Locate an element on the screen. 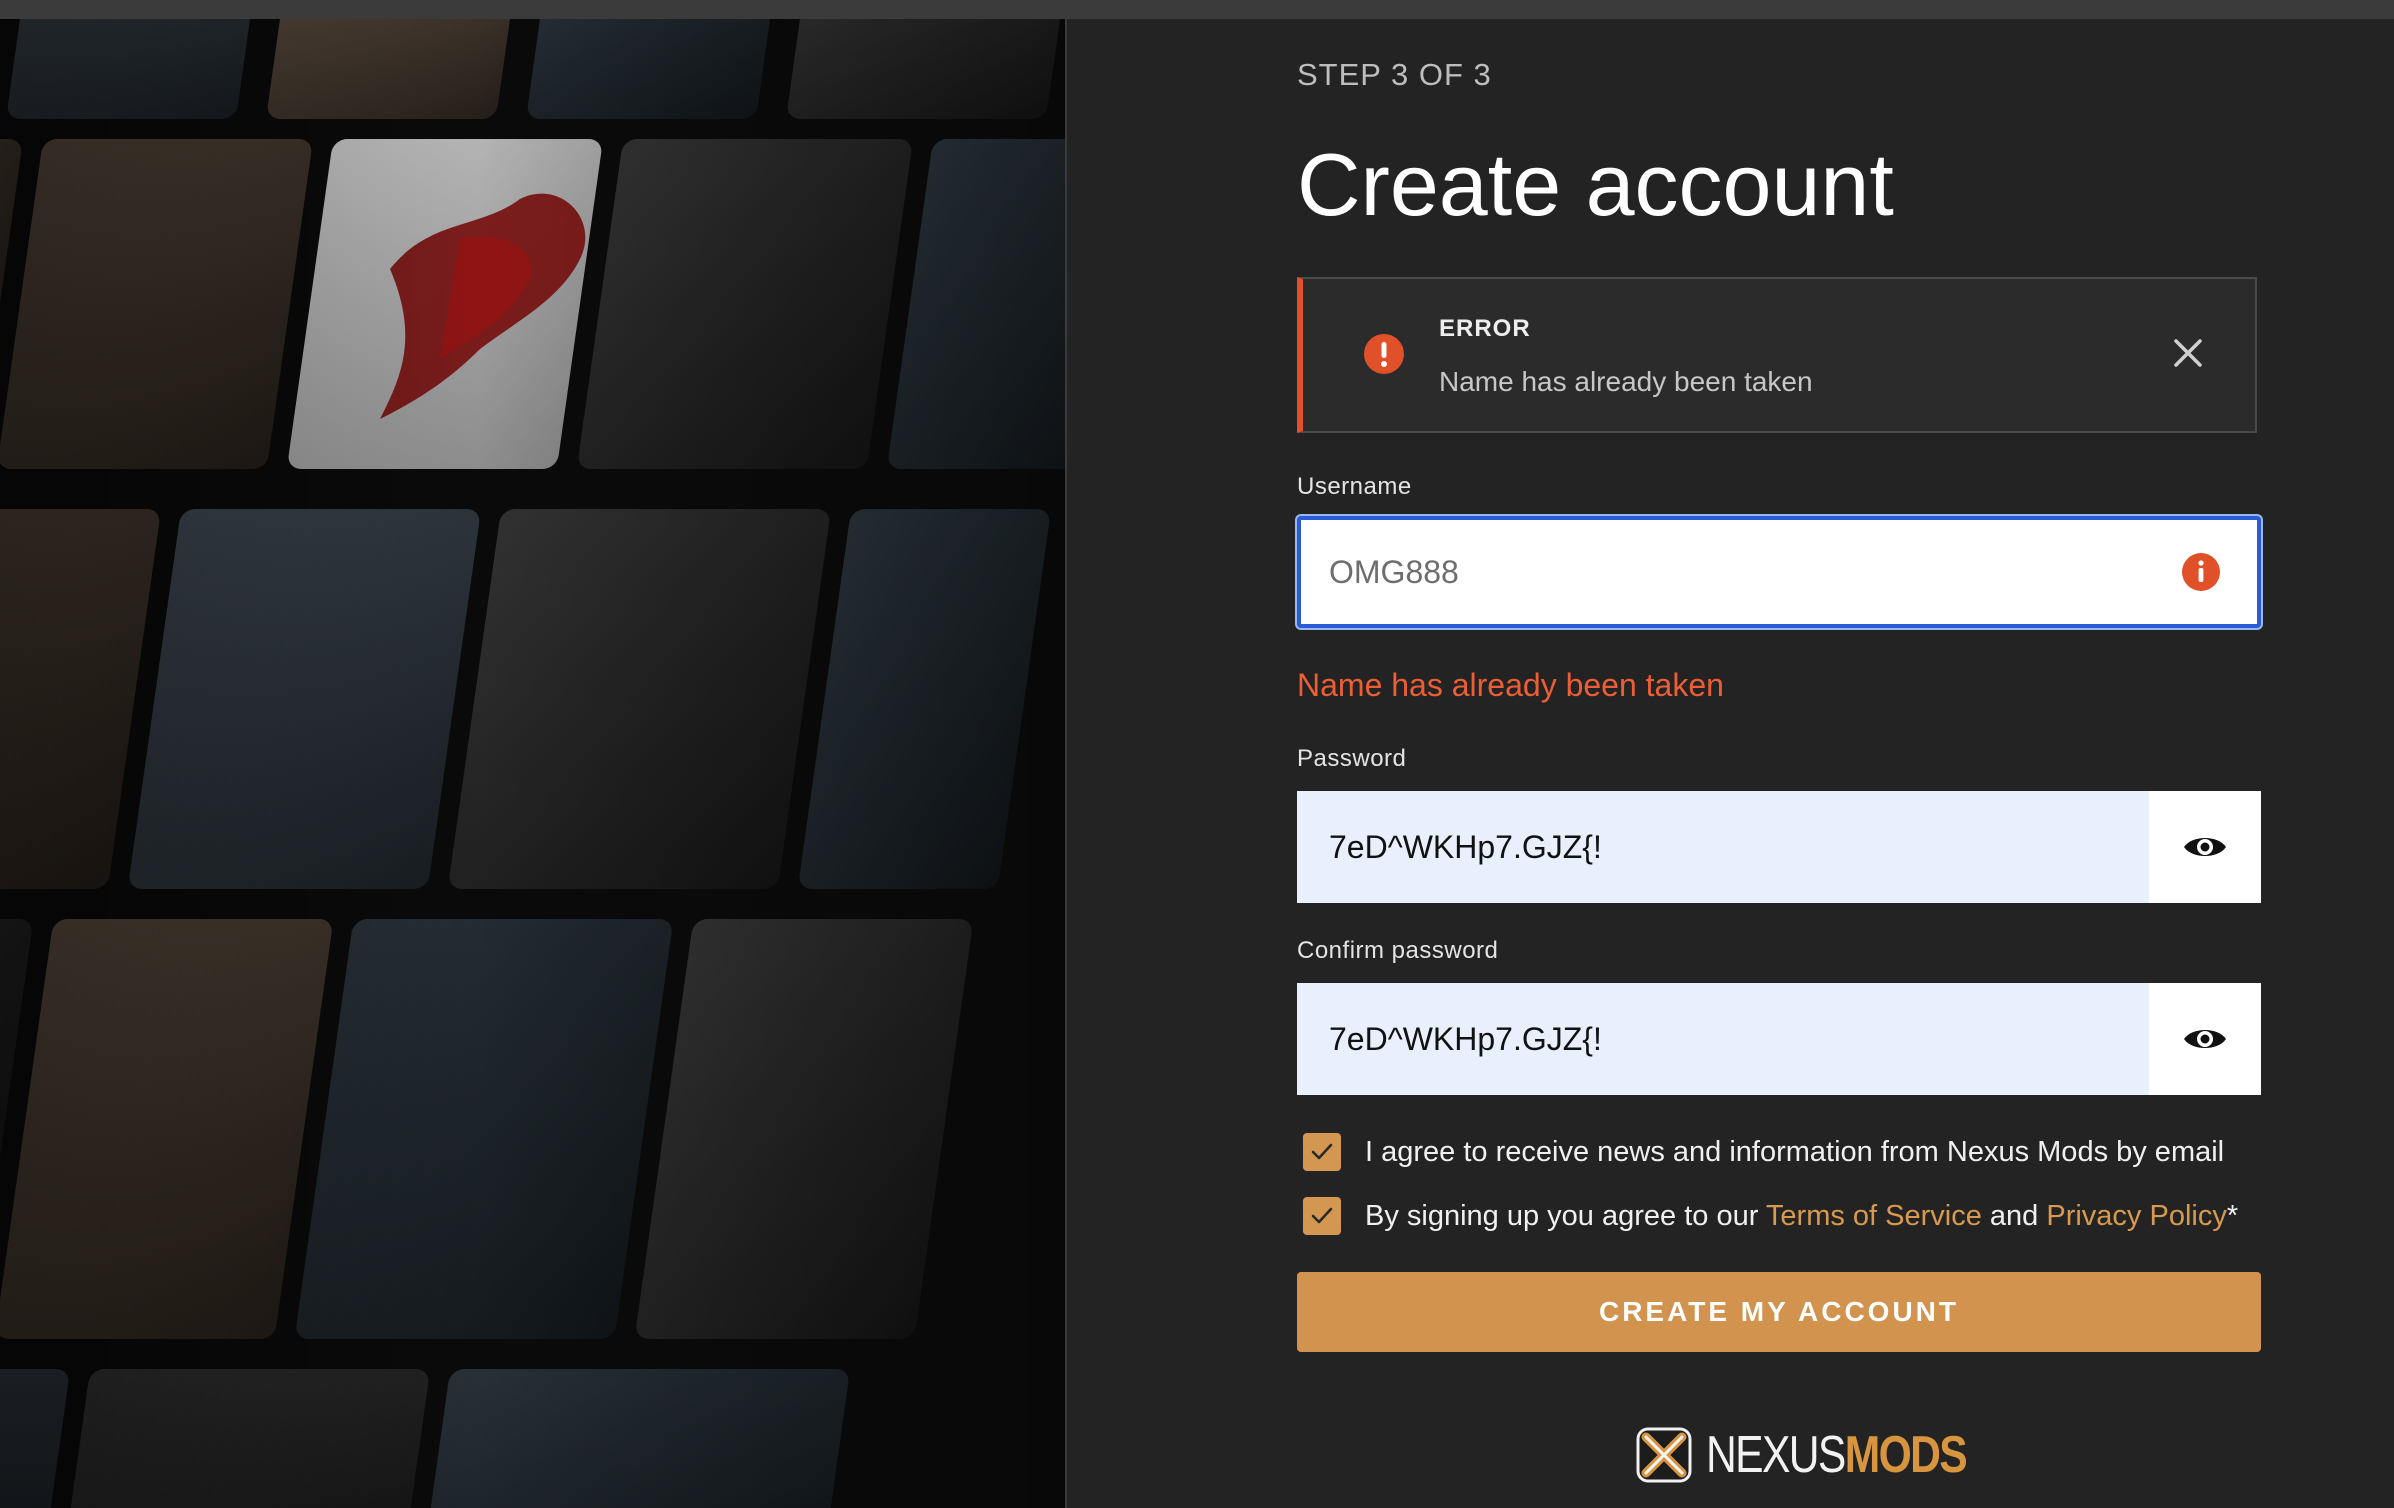 The height and width of the screenshot is (1508, 2394). username-field: OMG888 is located at coordinates (1779, 572).